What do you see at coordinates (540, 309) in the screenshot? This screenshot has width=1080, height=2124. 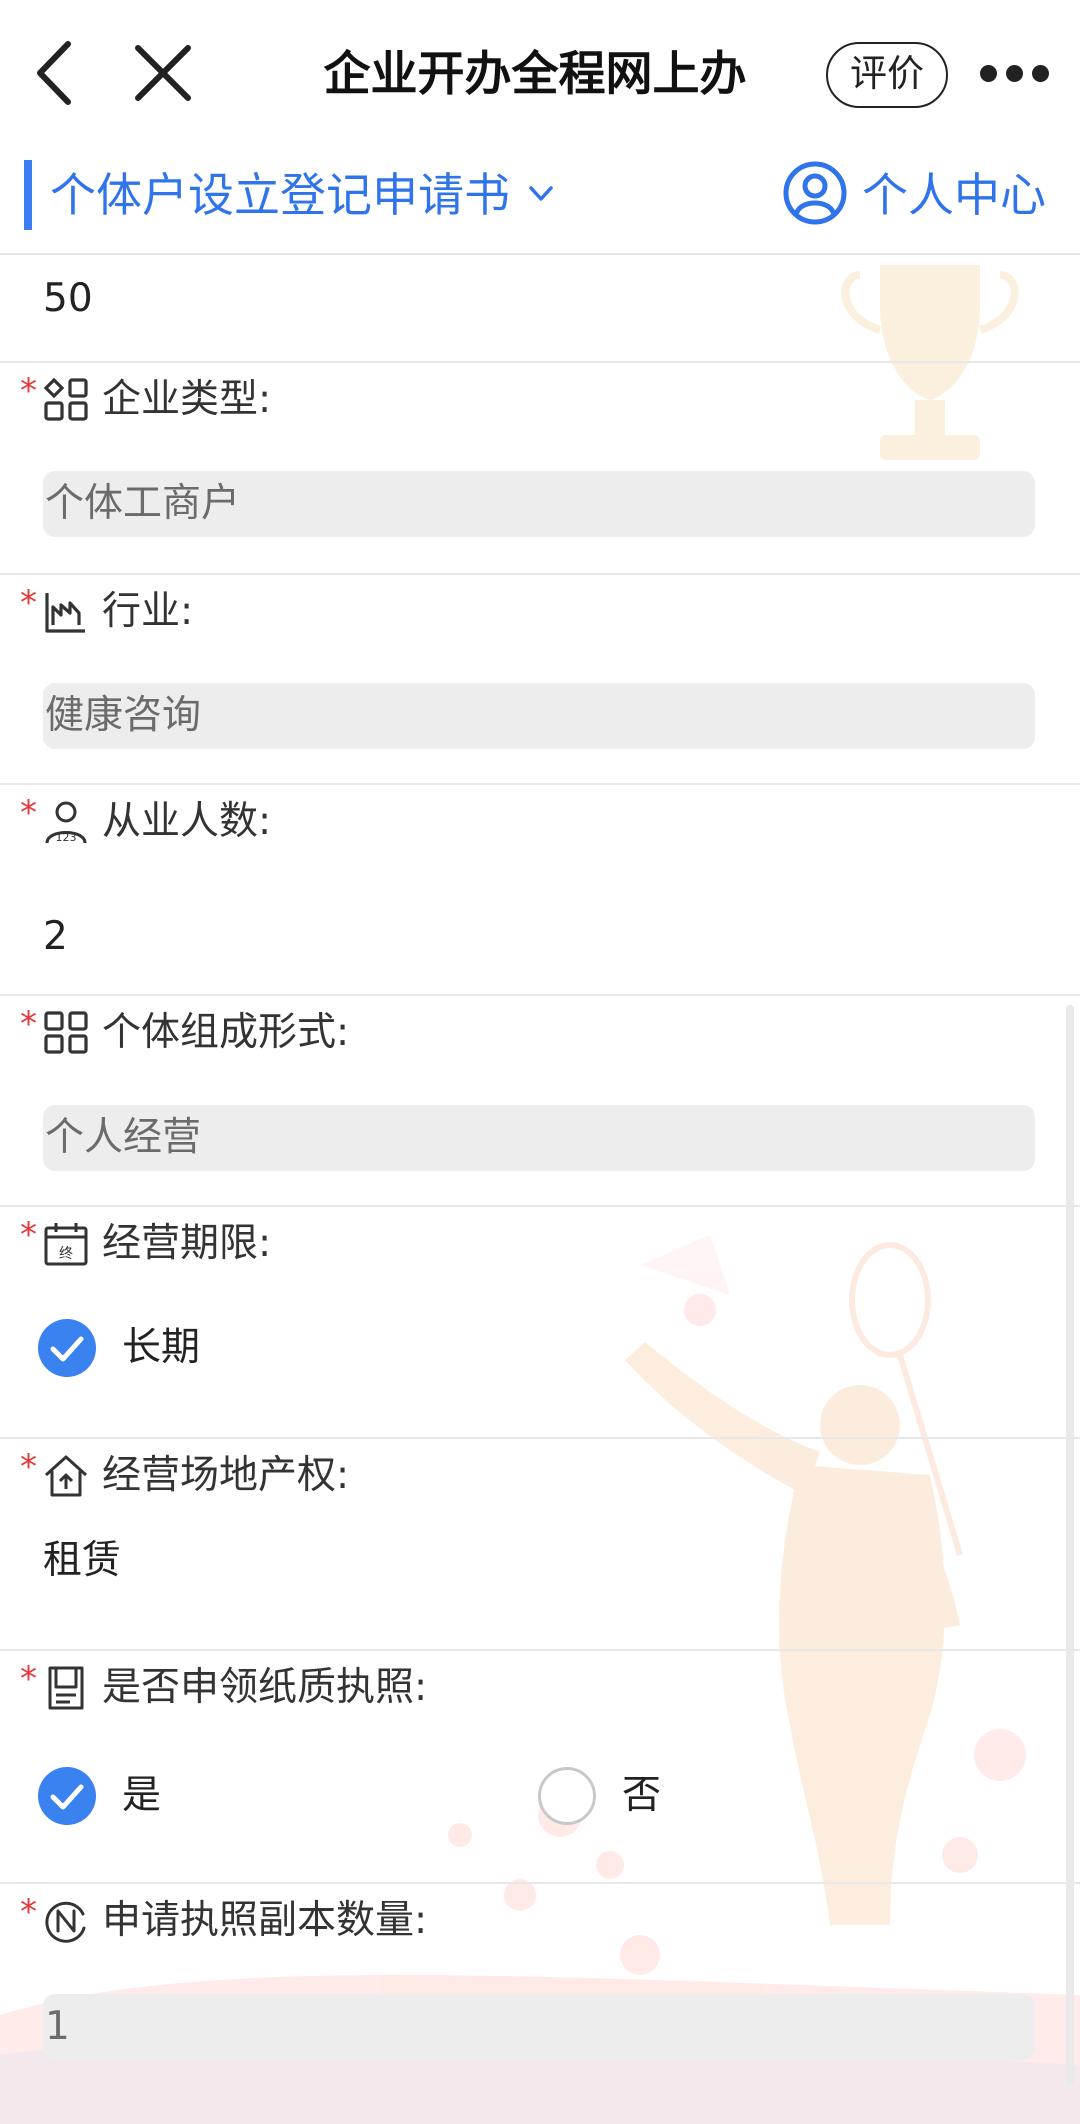 I see `capital-field: 50` at bounding box center [540, 309].